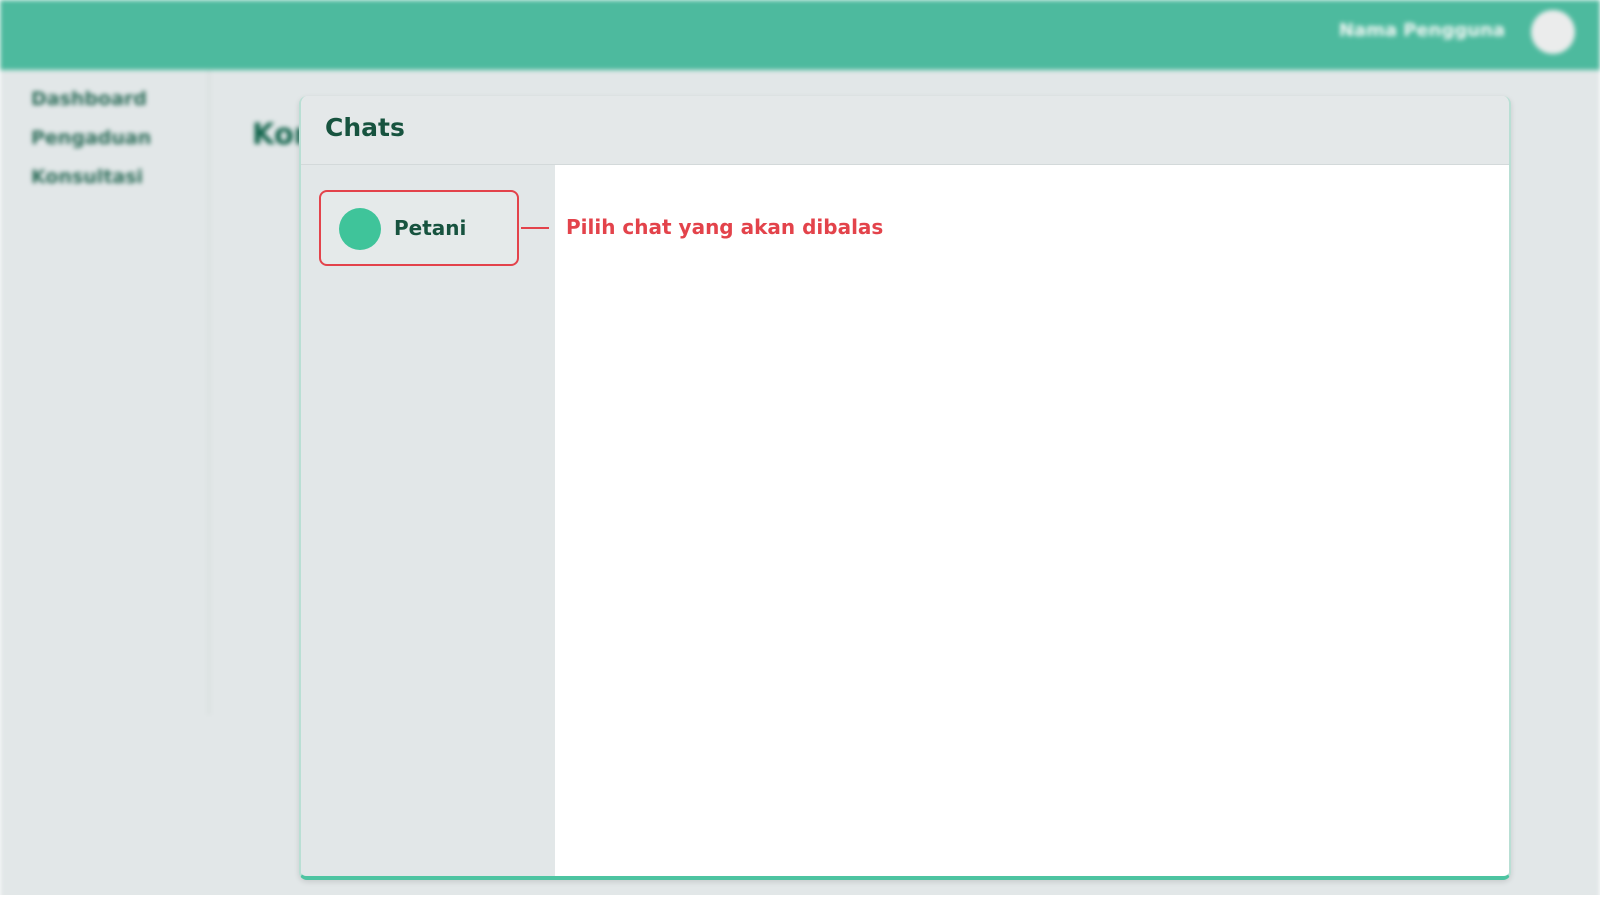 The image size is (1600, 900). What do you see at coordinates (365, 127) in the screenshot?
I see `chat-header-title: Chats` at bounding box center [365, 127].